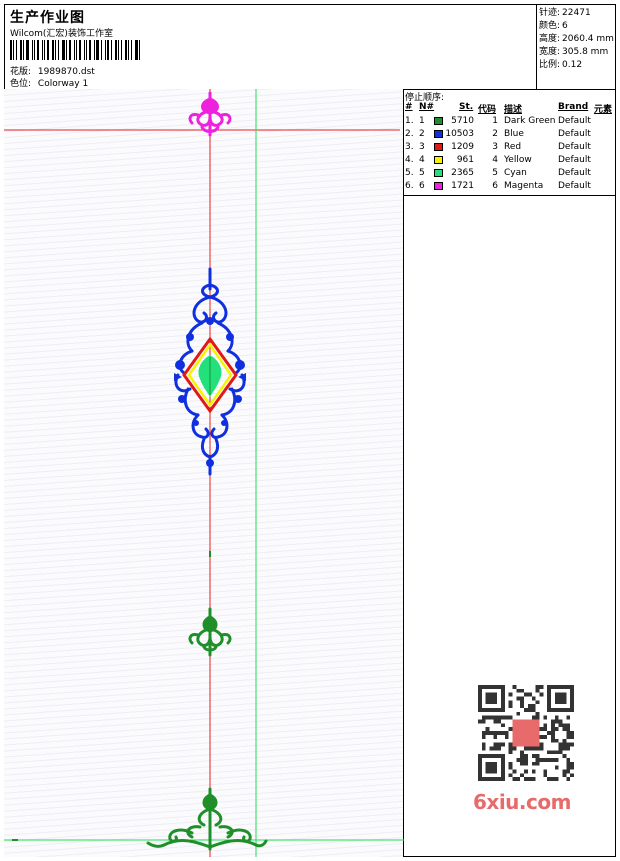  Describe the element at coordinates (427, 107) in the screenshot. I see `col-header-n: N#` at that location.